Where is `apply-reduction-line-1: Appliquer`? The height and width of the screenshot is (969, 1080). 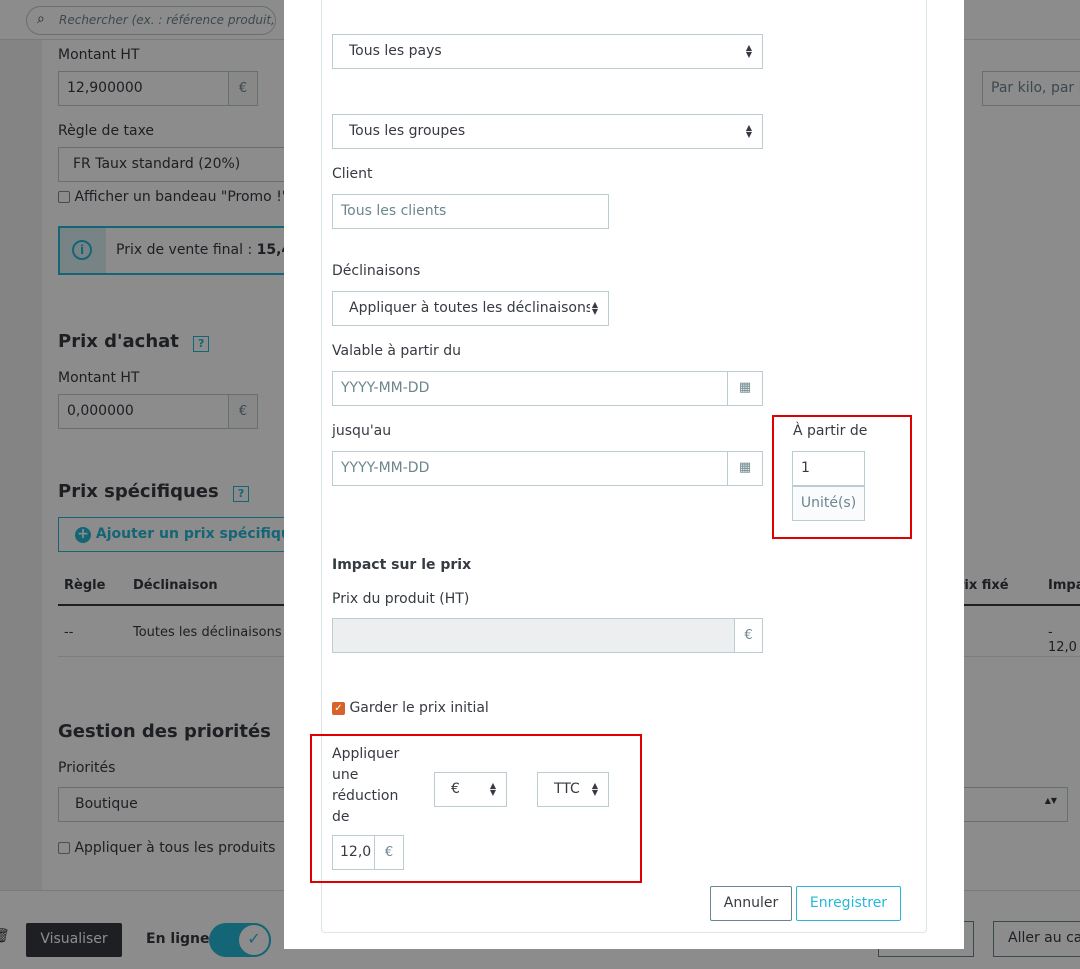
apply-reduction-line-1: Appliquer is located at coordinates (366, 754).